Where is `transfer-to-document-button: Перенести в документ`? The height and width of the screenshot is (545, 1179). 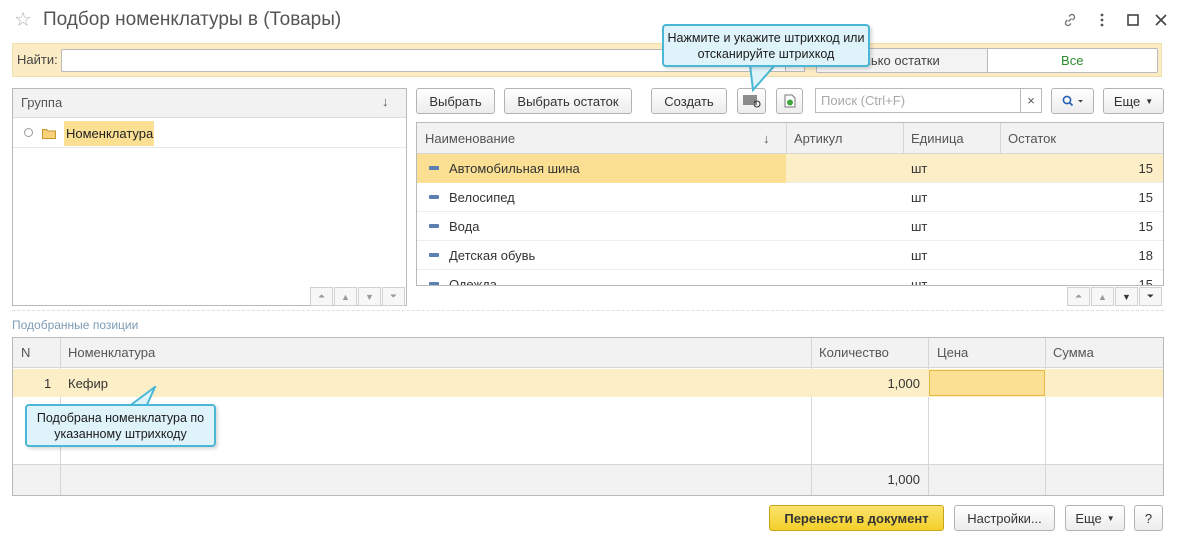 transfer-to-document-button: Перенести в документ is located at coordinates (856, 518).